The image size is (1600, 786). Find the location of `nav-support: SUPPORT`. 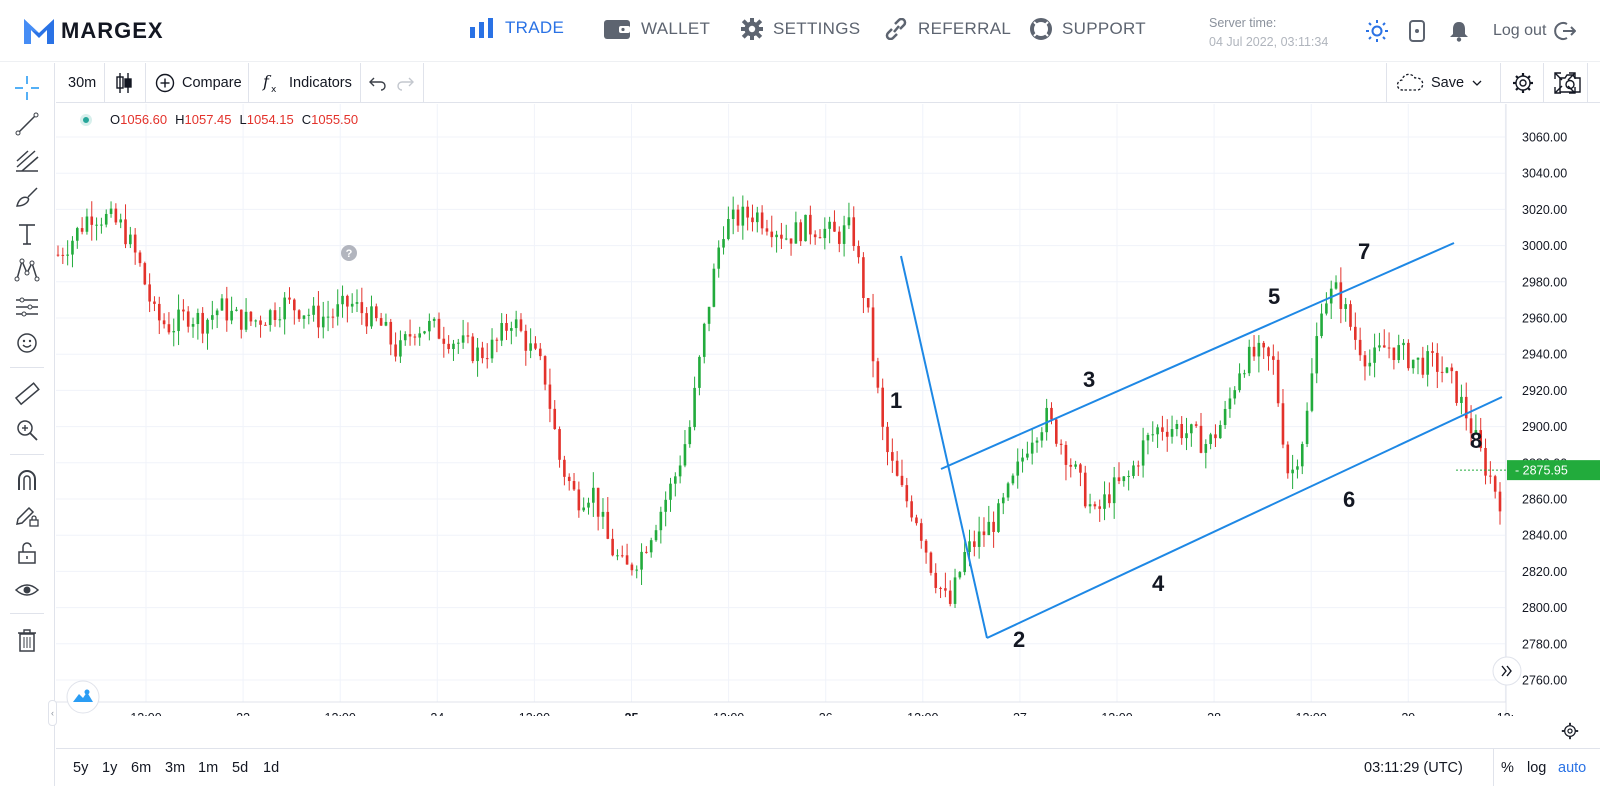

nav-support: SUPPORT is located at coordinates (1088, 29).